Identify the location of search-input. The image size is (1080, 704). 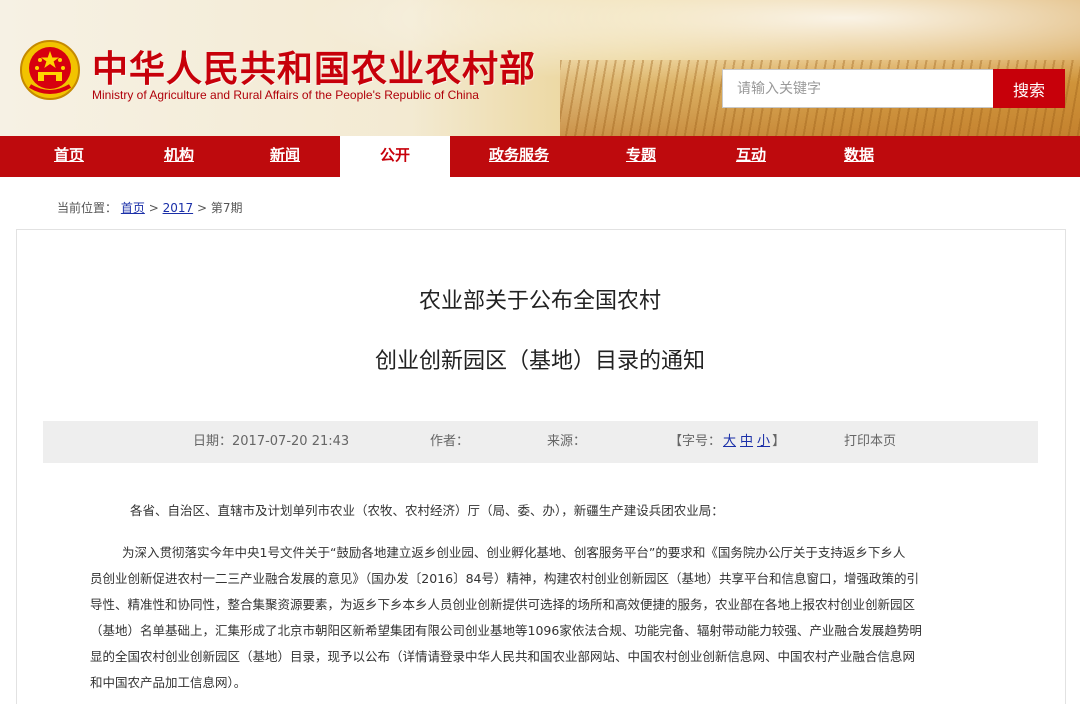
(858, 88).